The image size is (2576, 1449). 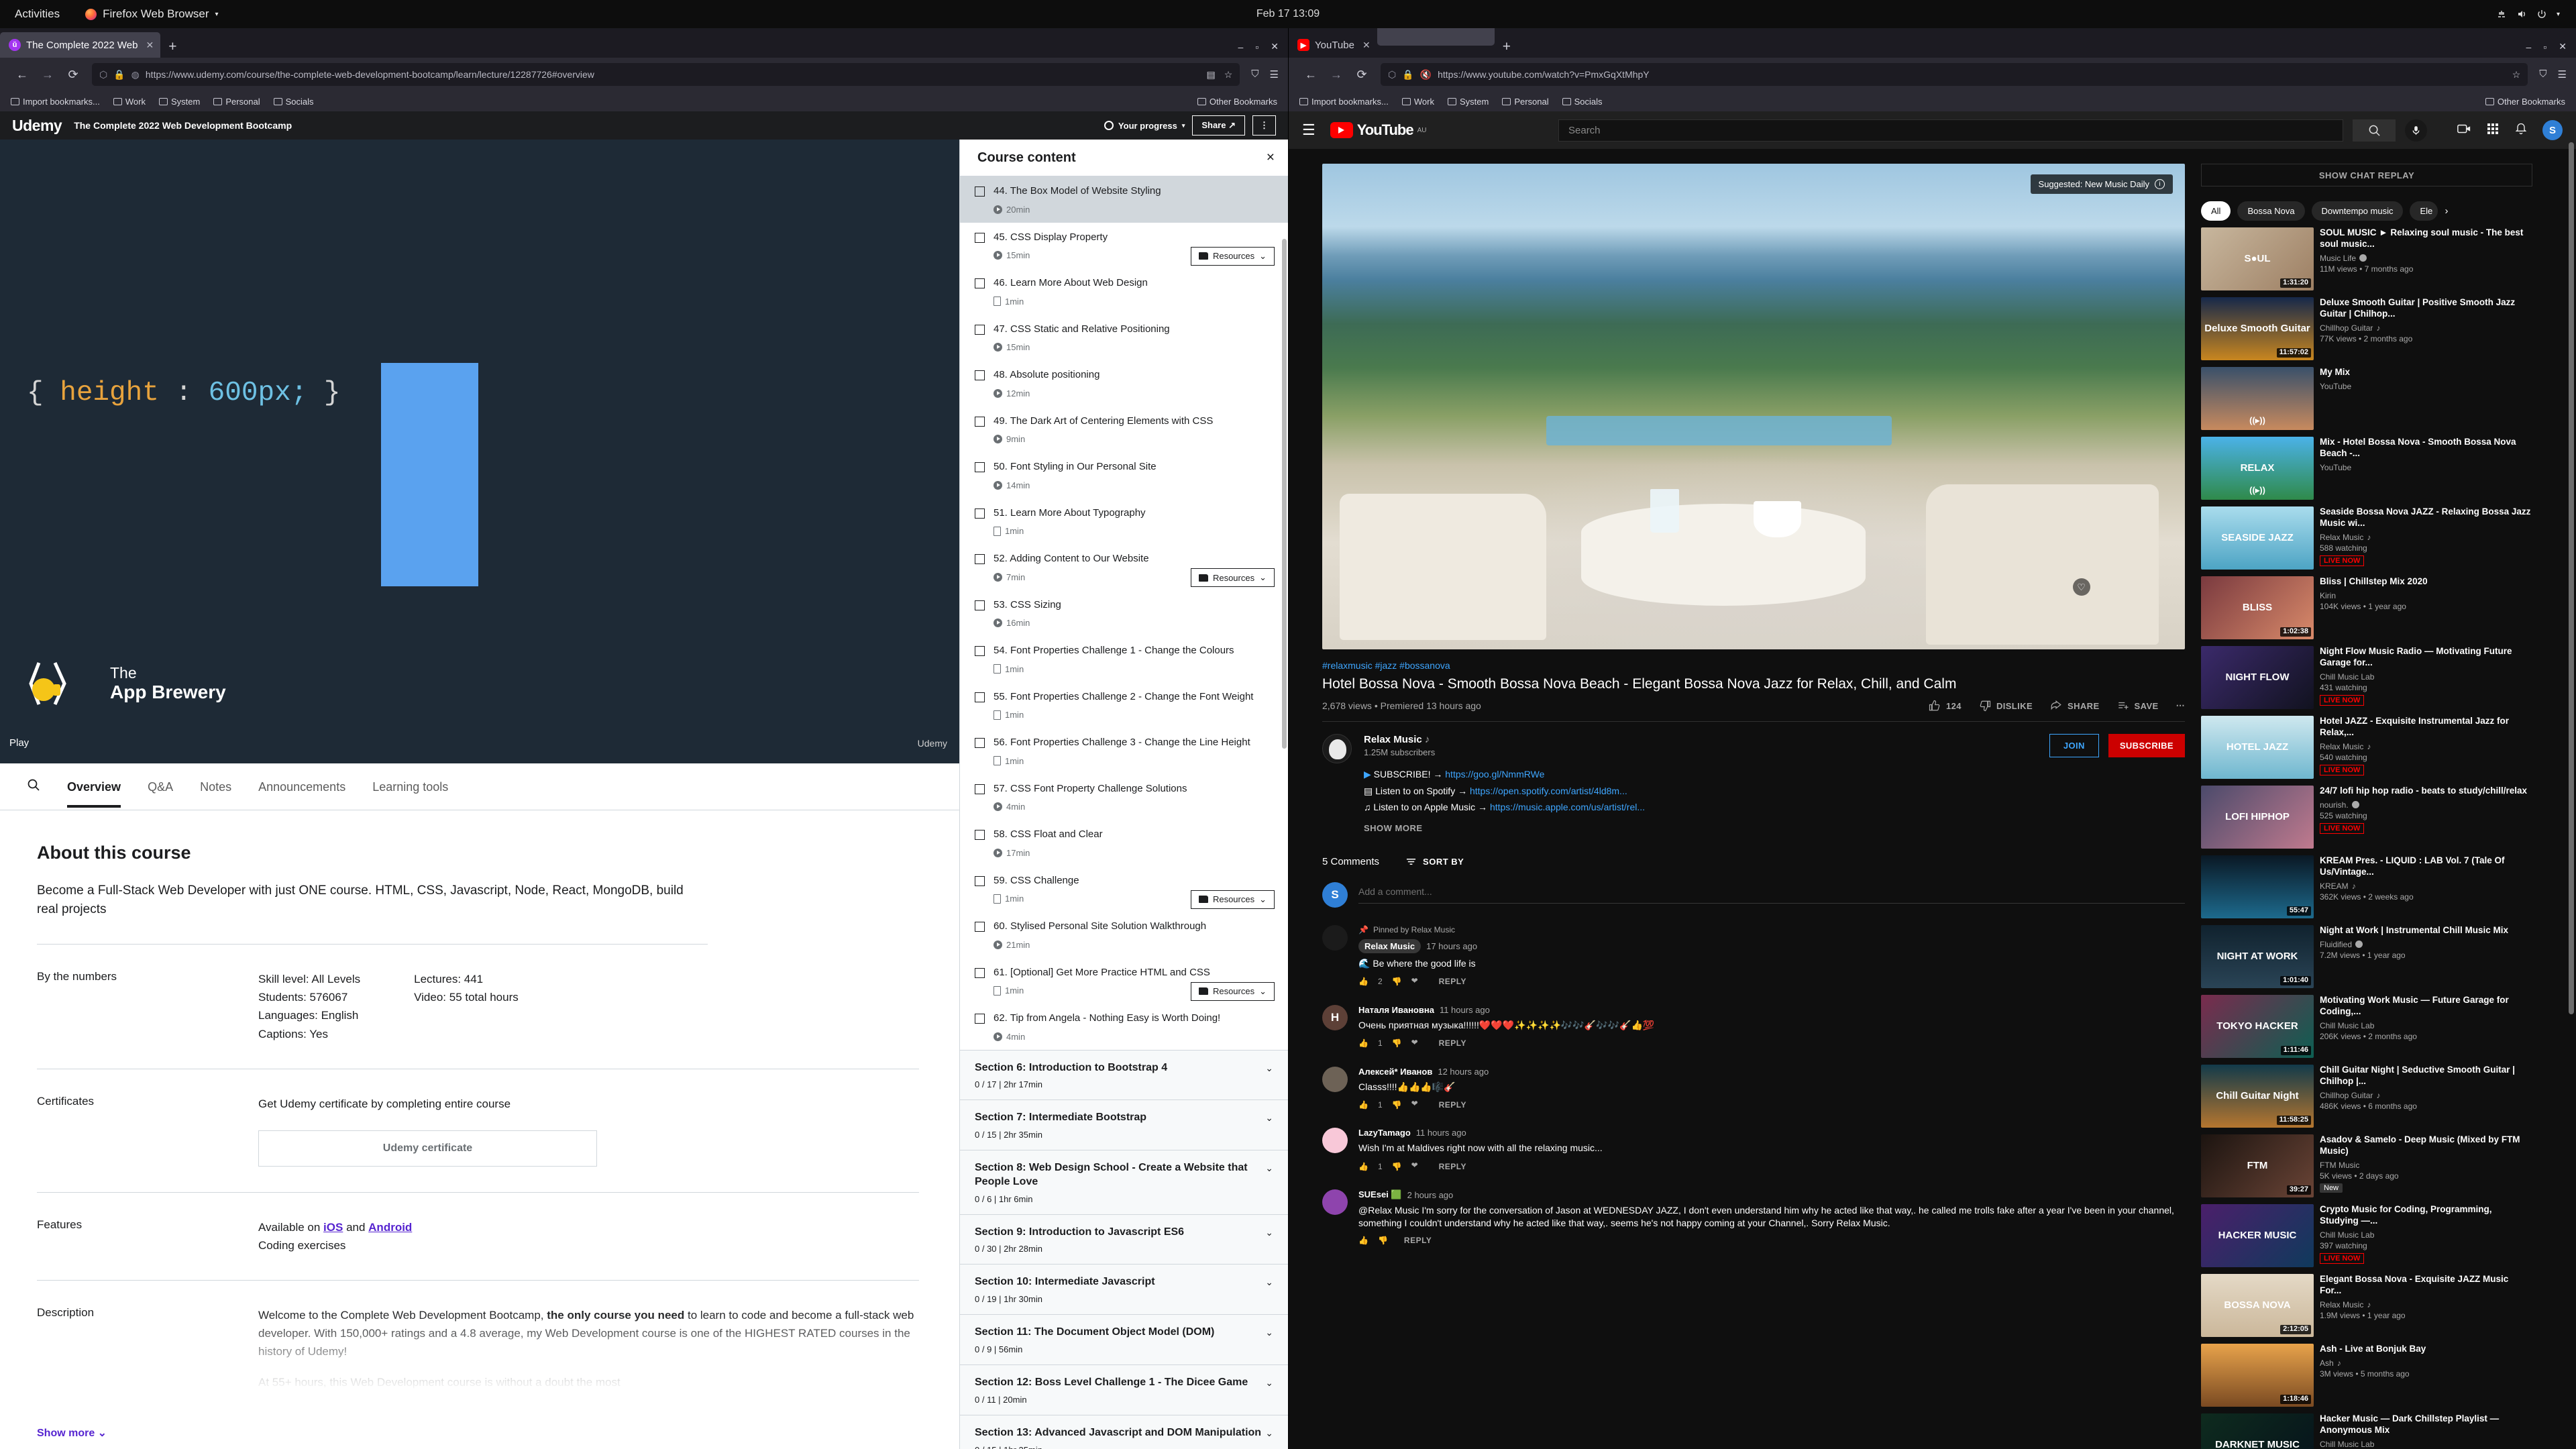 What do you see at coordinates (1363, 1105) in the screenshot?
I see `comment-like-button: 👍` at bounding box center [1363, 1105].